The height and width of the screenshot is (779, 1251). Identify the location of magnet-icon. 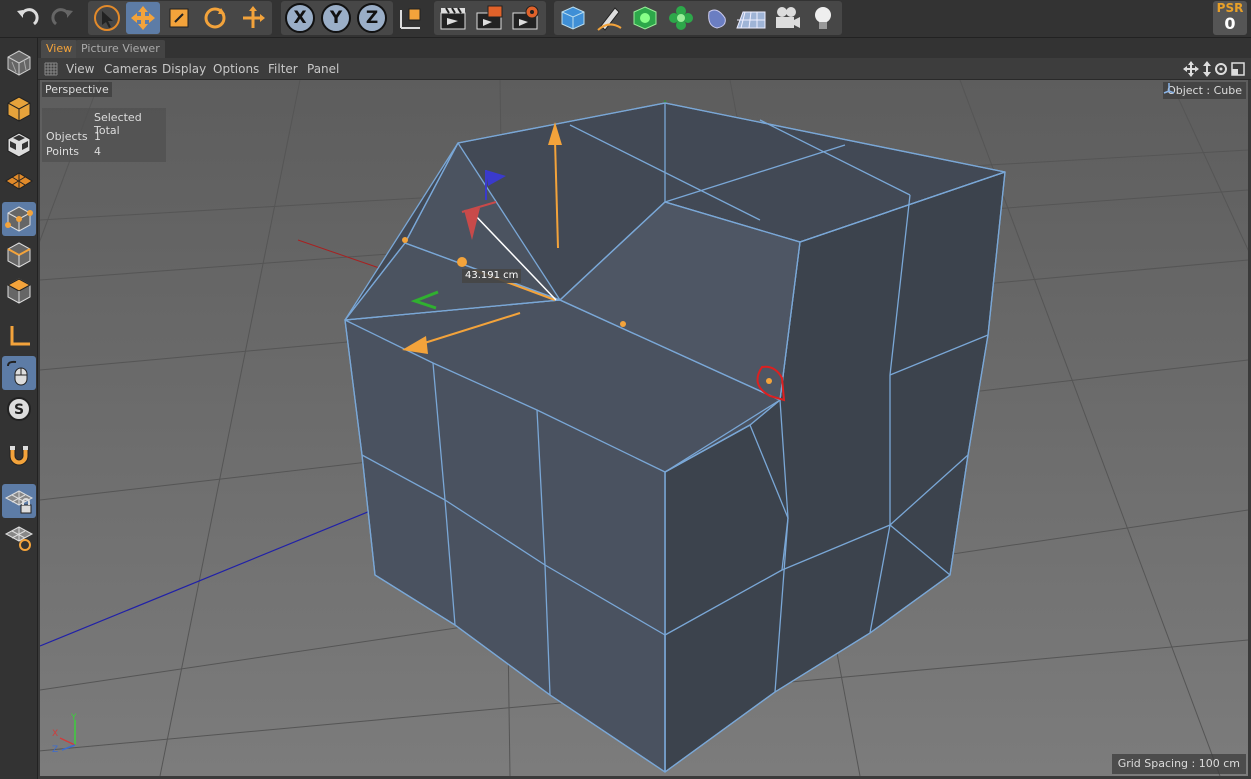
(19, 456).